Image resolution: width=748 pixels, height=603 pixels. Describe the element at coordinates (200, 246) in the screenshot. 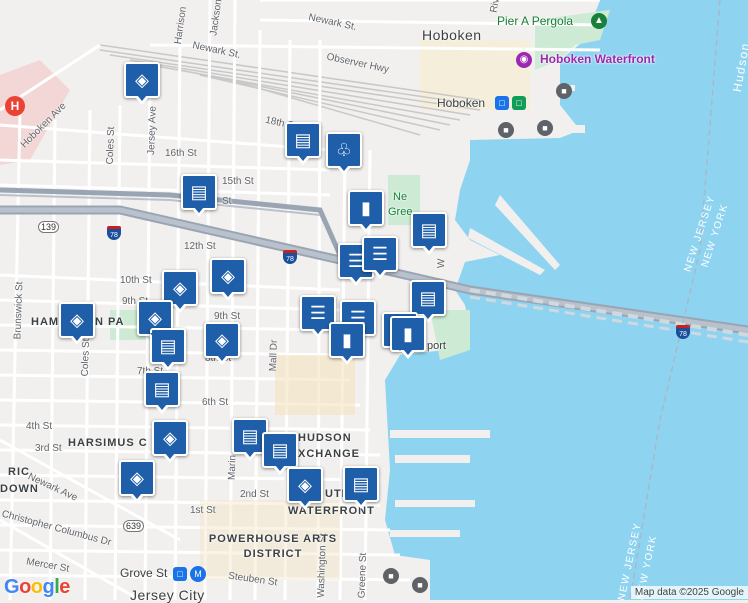

I see `street-label-12th: 12th St` at that location.